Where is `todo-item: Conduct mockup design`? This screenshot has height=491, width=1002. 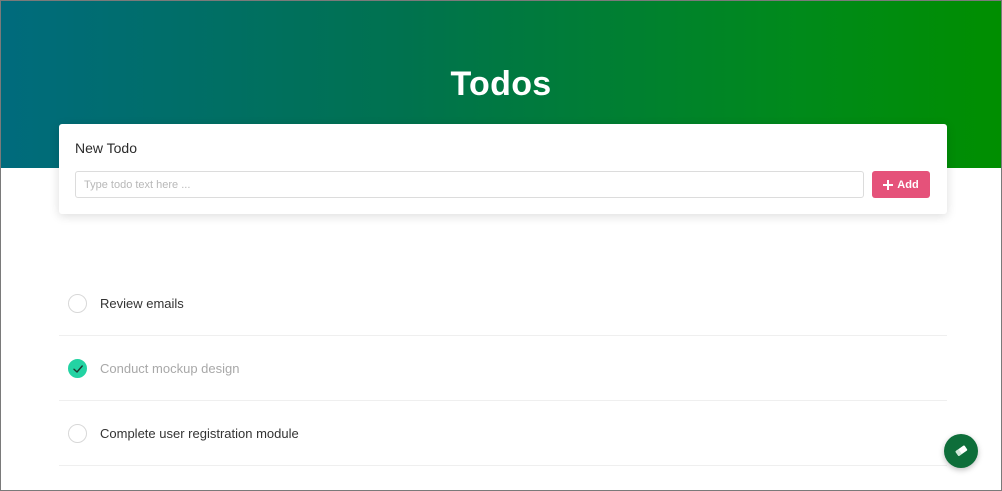 todo-item: Conduct mockup design is located at coordinates (503, 368).